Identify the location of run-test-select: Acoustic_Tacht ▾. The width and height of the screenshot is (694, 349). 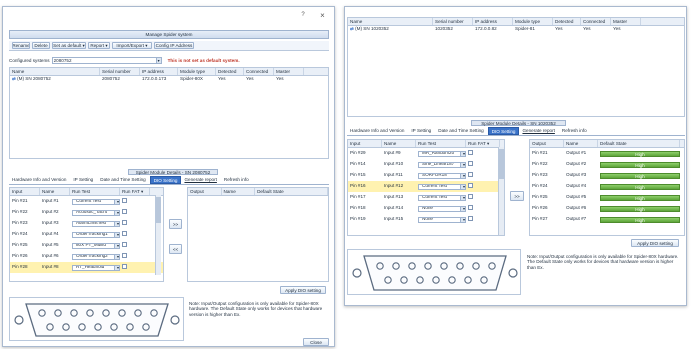
(96, 212).